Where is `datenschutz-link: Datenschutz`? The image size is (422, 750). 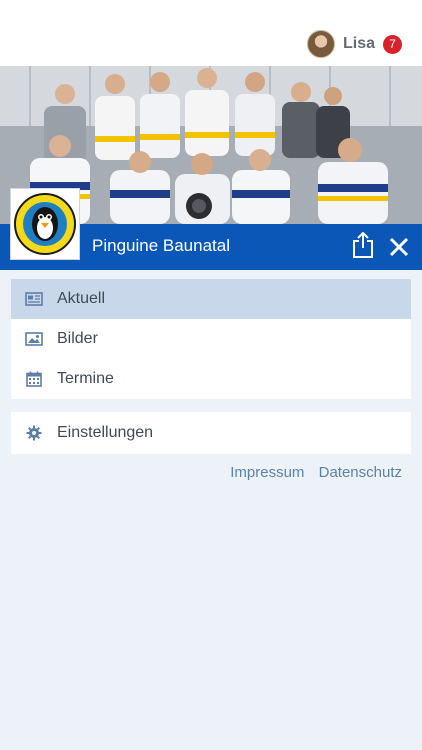
datenschutz-link: Datenschutz is located at coordinates (360, 472).